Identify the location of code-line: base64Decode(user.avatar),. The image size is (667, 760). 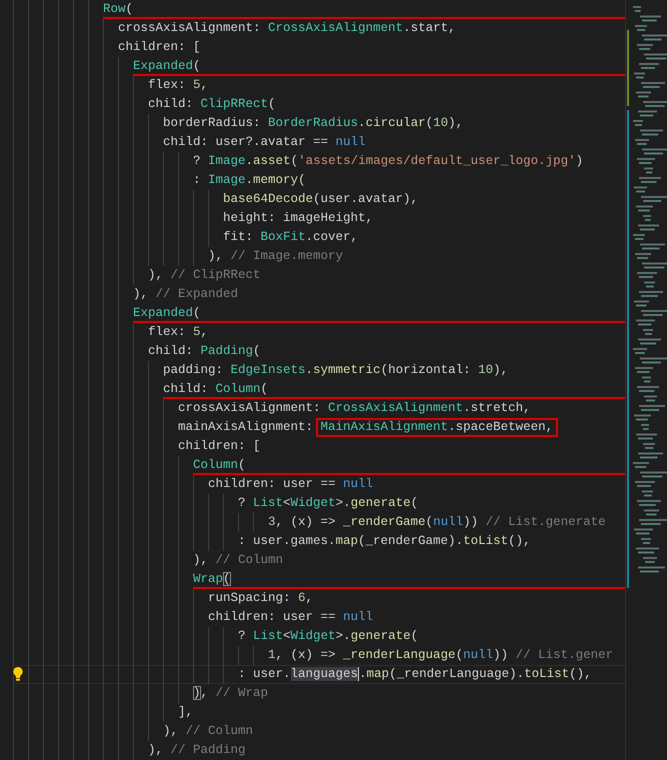
(320, 199).